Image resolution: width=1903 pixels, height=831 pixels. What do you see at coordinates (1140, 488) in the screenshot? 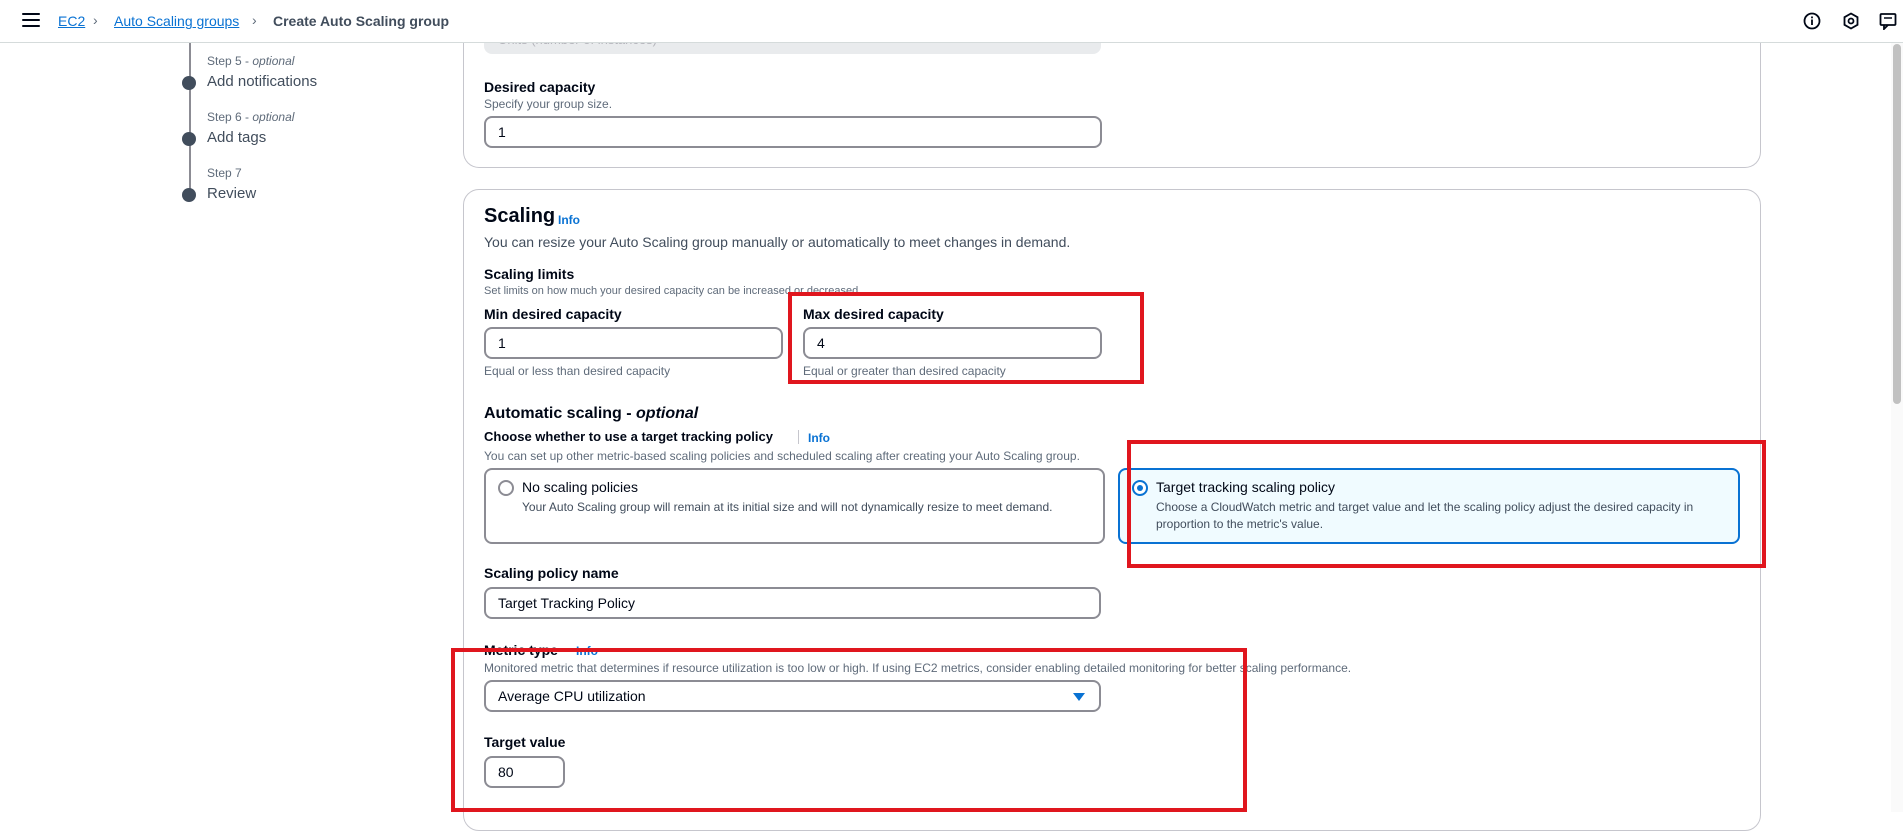
I see `radio-target-tracking` at bounding box center [1140, 488].